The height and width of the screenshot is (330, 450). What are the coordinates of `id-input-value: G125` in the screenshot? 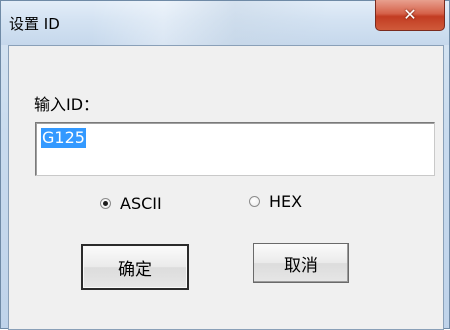 It's located at (63, 138).